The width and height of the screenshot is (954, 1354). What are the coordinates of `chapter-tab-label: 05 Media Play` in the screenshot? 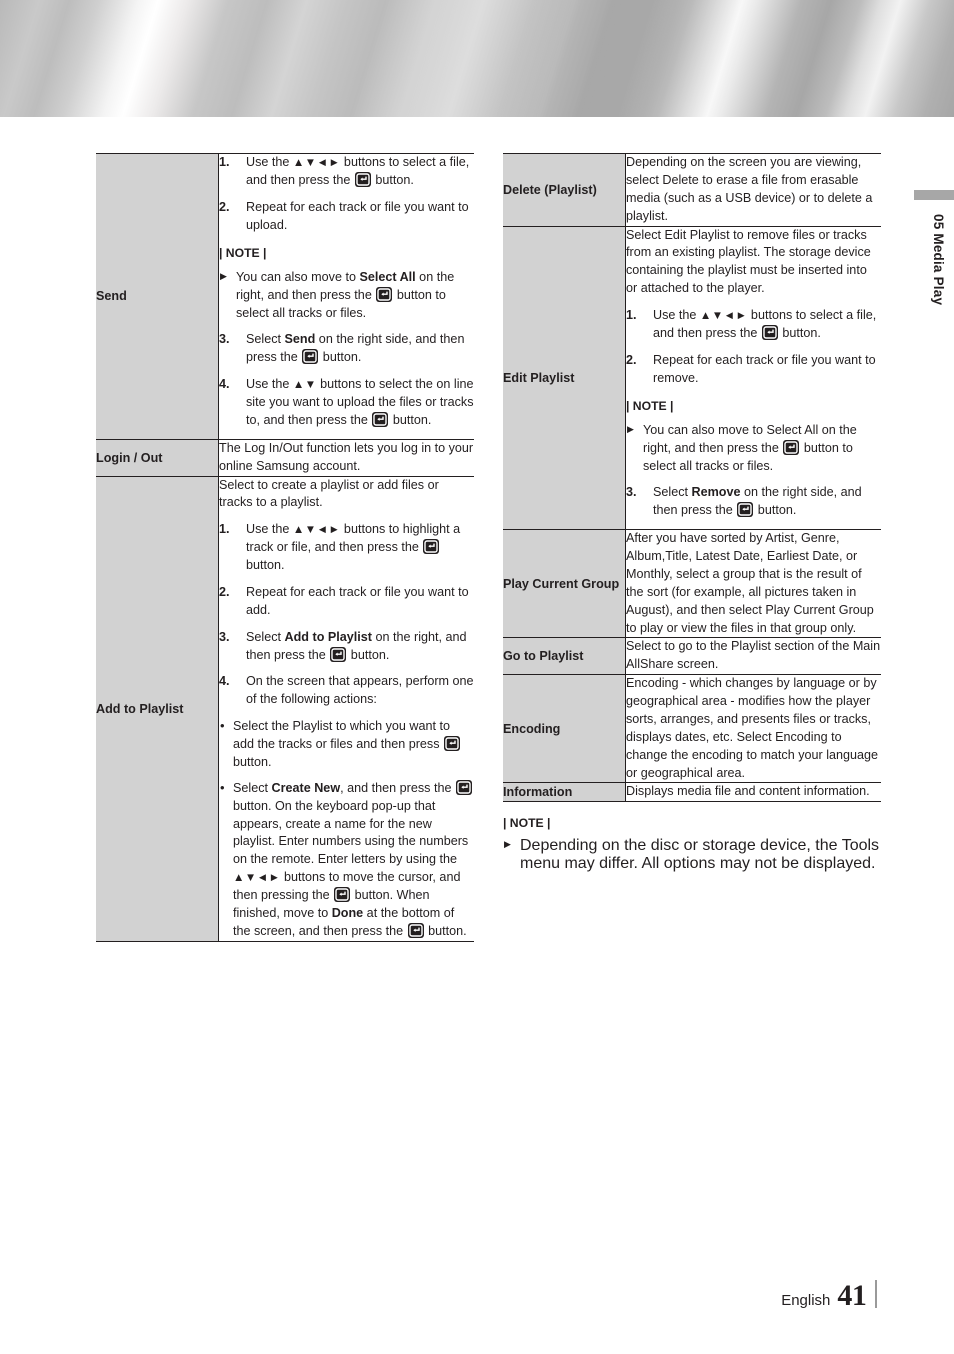 It's located at (938, 259).